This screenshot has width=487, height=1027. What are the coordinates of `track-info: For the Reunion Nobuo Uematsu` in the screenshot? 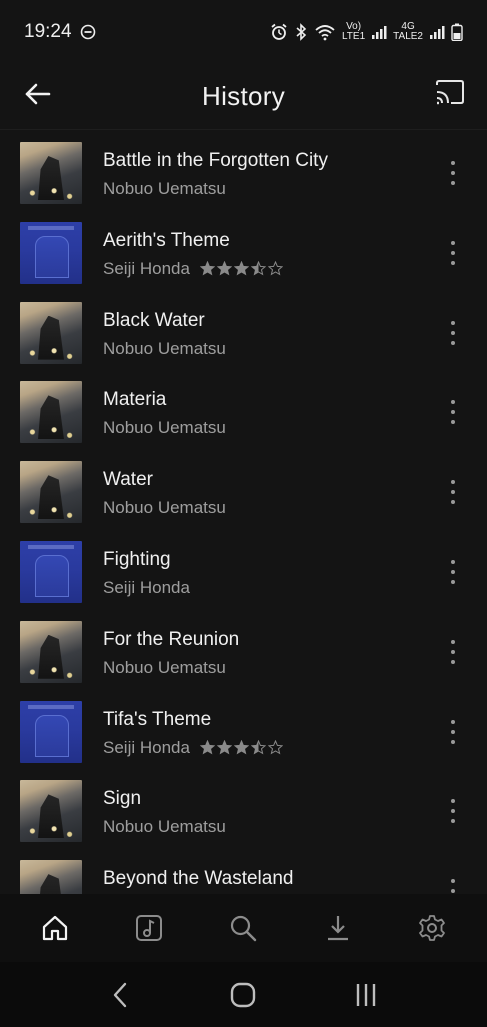 It's located at (265, 653).